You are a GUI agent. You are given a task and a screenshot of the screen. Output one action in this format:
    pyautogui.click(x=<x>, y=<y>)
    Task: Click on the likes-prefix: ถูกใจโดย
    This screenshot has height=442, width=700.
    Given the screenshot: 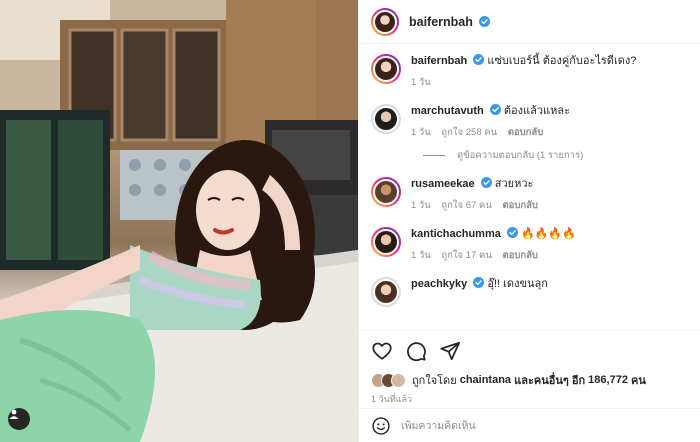 What is the action you would take?
    pyautogui.click(x=434, y=381)
    